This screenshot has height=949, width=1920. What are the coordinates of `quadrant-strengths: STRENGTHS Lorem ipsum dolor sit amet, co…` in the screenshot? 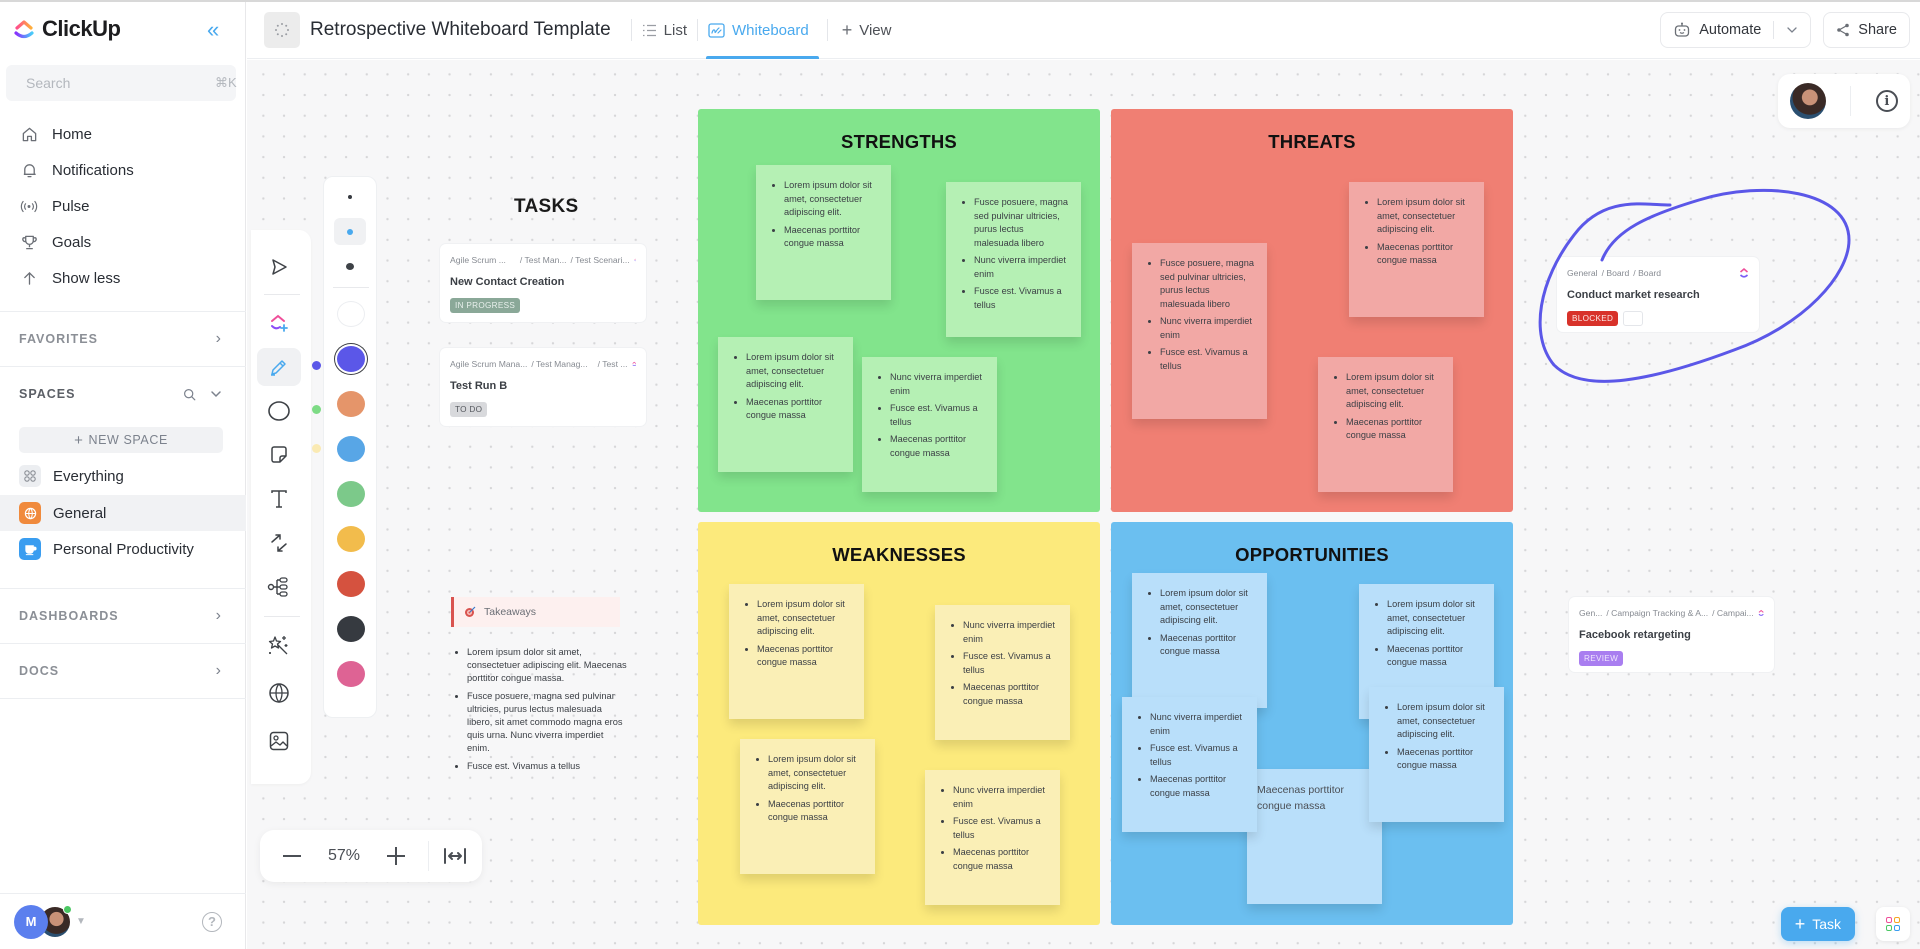 It's located at (899, 310).